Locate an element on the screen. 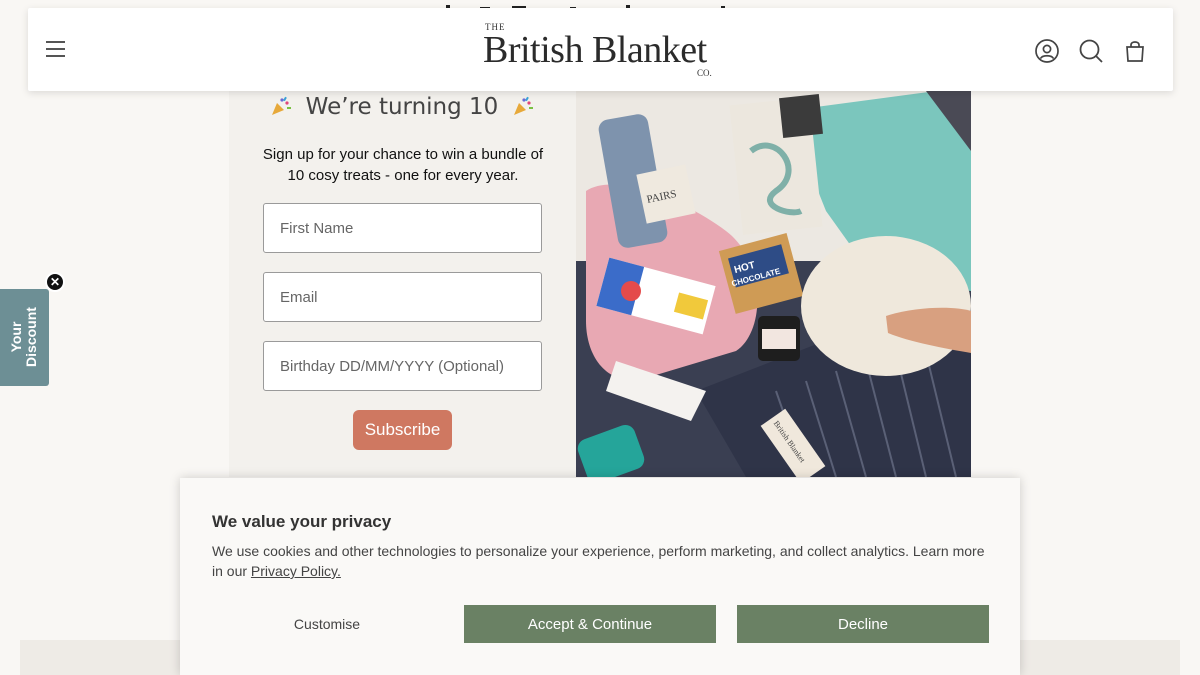 The height and width of the screenshot is (675, 1200). subscribe-button: Subscribe is located at coordinates (402, 430).